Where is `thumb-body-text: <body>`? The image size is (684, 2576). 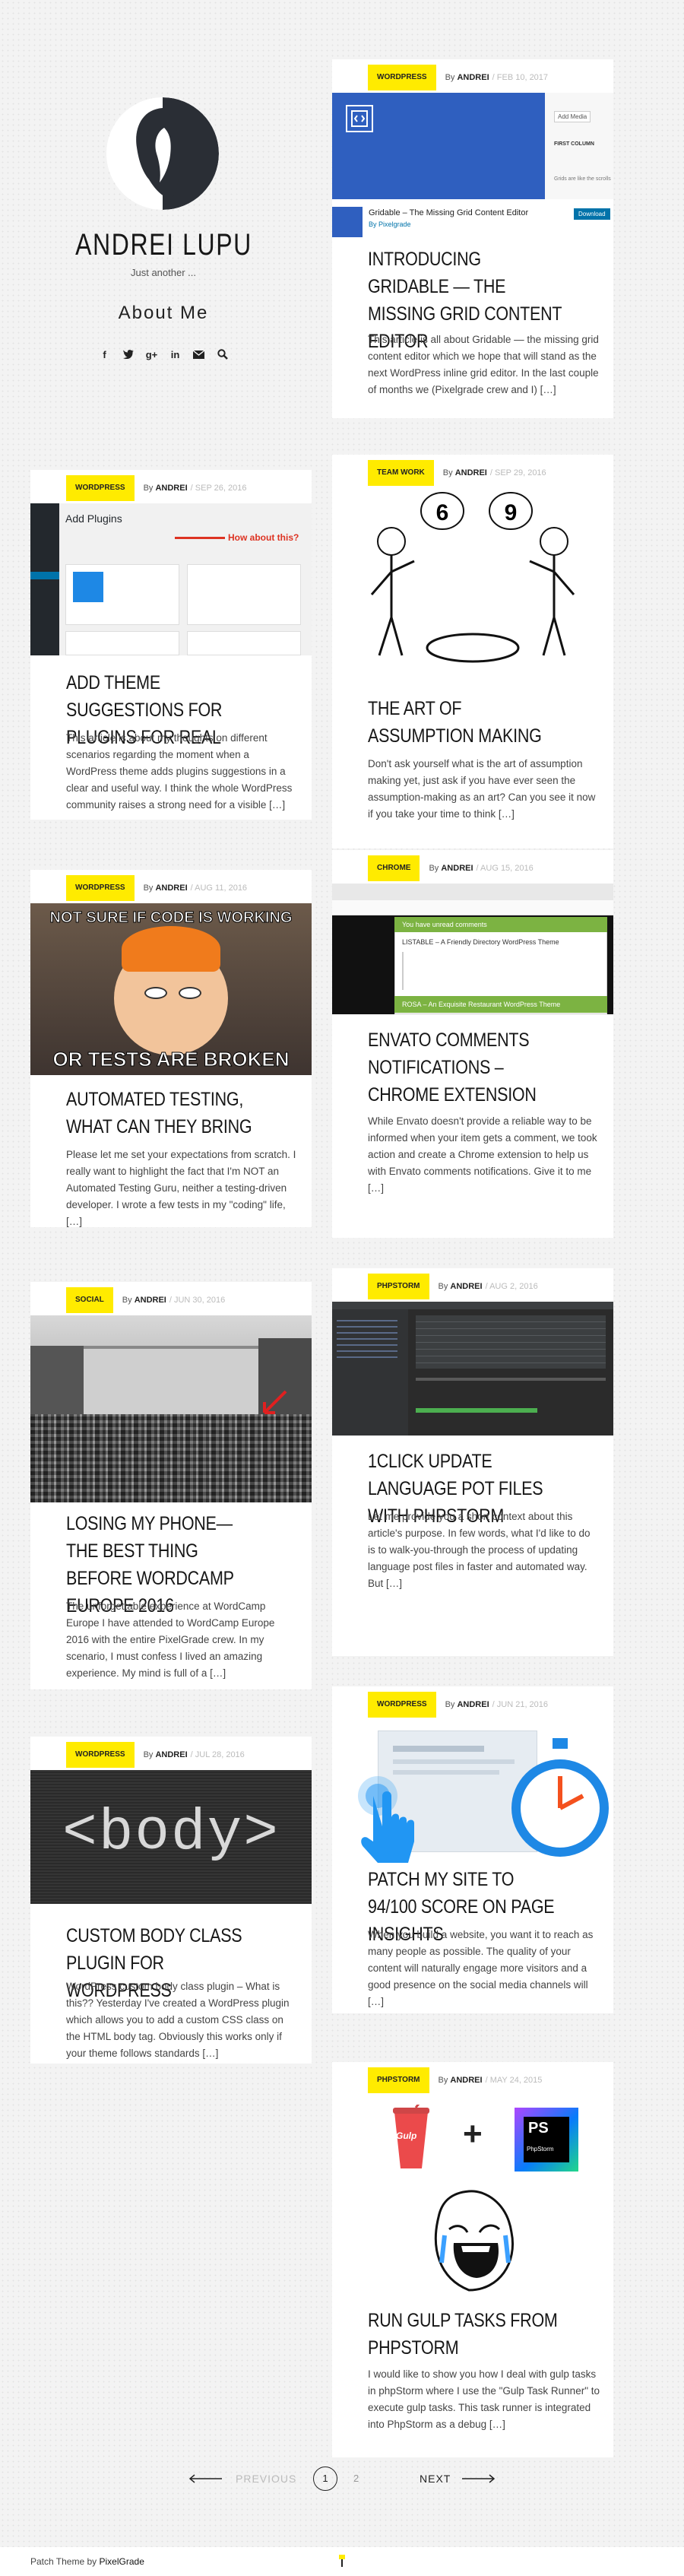
thumb-body-text: <body> is located at coordinates (171, 1833).